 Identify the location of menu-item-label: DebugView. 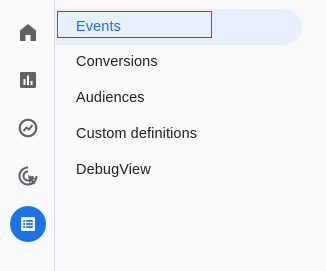
(113, 170).